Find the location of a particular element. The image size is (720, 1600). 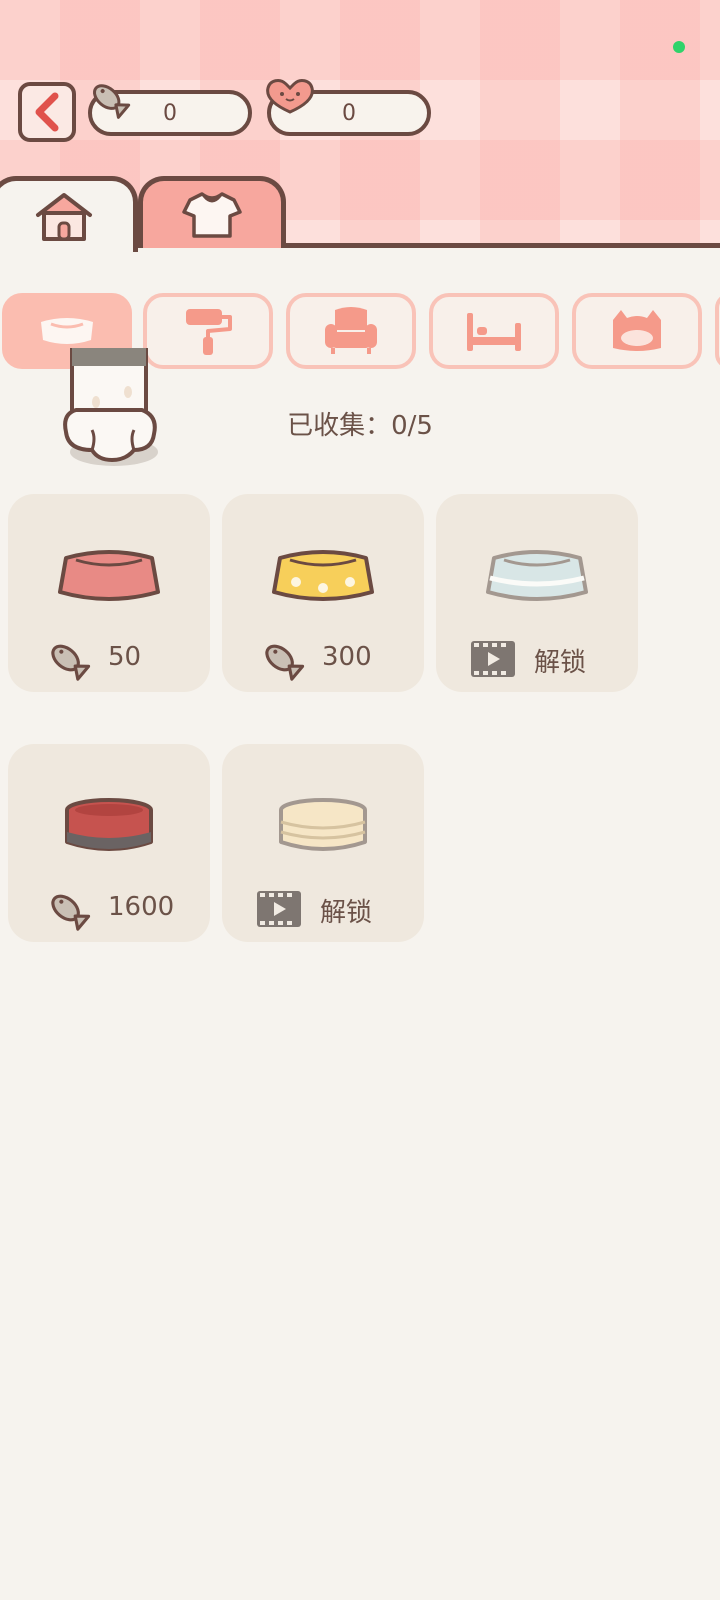

armchair-icon is located at coordinates (351, 330).